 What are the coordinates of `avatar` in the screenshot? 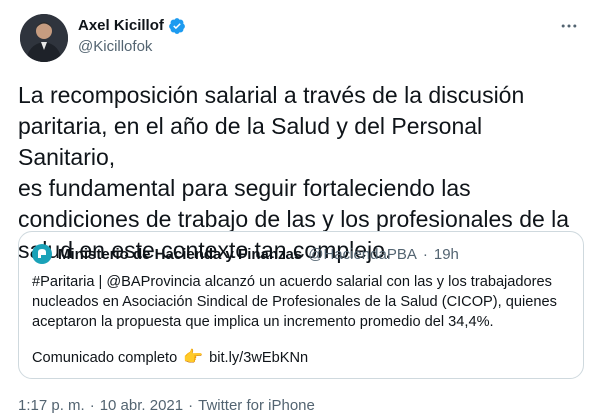 It's located at (44, 38).